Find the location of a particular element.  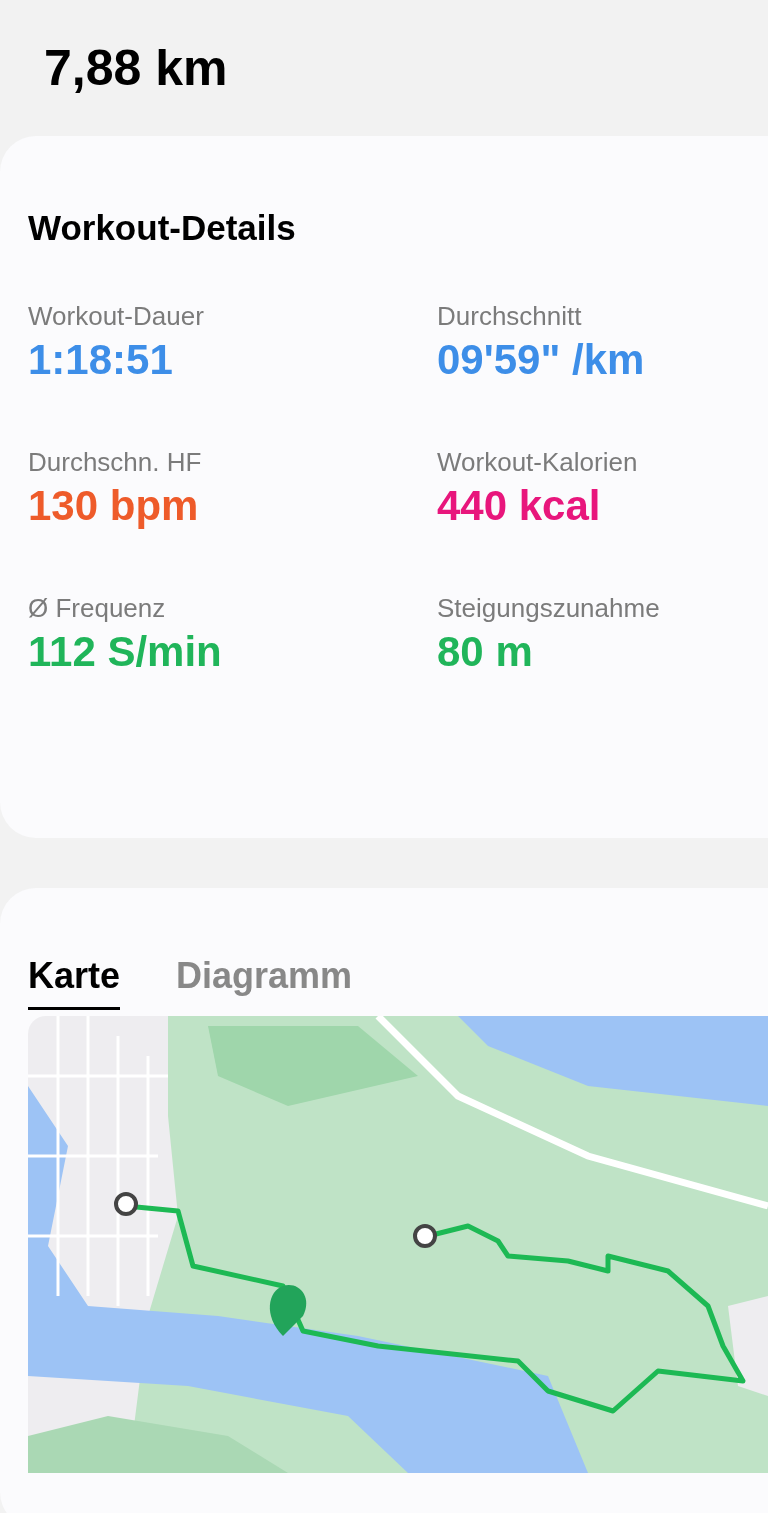

metric-value: 80 m is located at coordinates (485, 652).